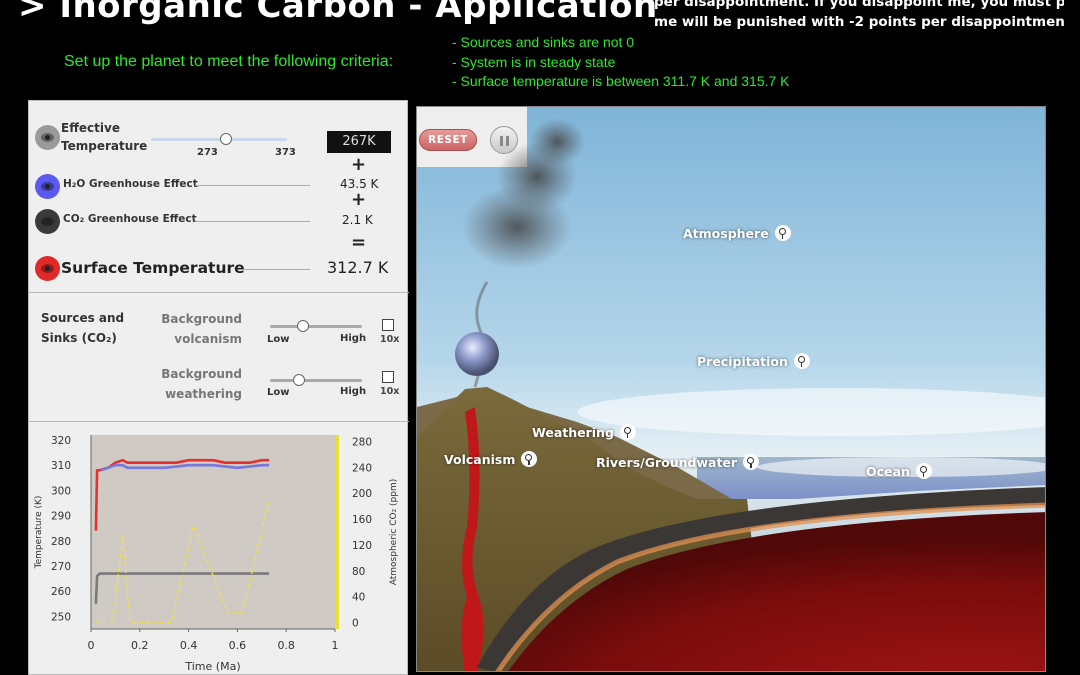 The width and height of the screenshot is (1080, 675). What do you see at coordinates (726, 233) in the screenshot?
I see `atmosphere-label-text: Atmosphere` at bounding box center [726, 233].